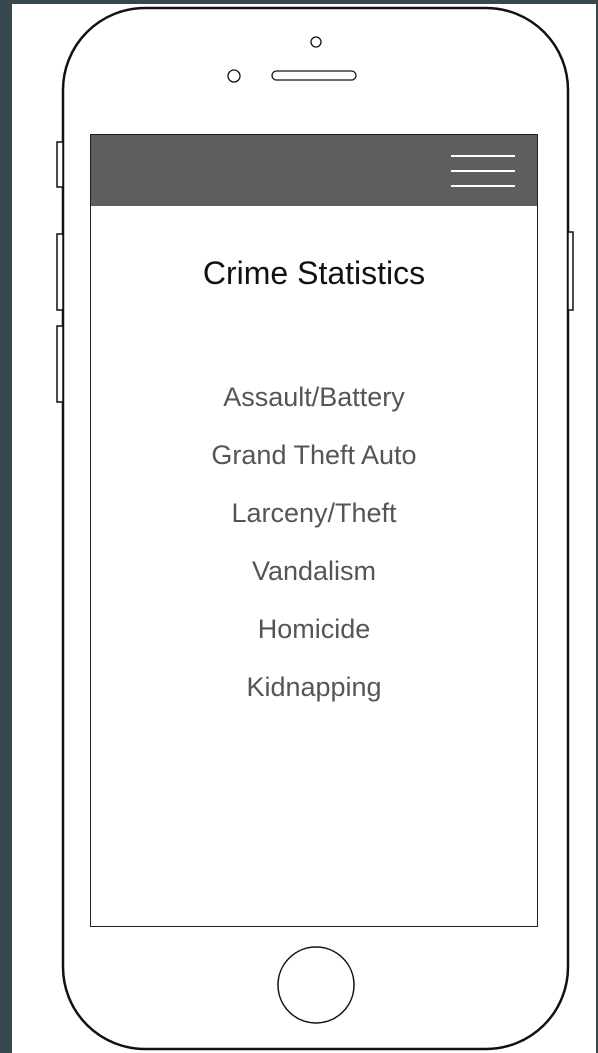 This screenshot has width=598, height=1053. I want to click on hamburger-menu-icon, so click(483, 172).